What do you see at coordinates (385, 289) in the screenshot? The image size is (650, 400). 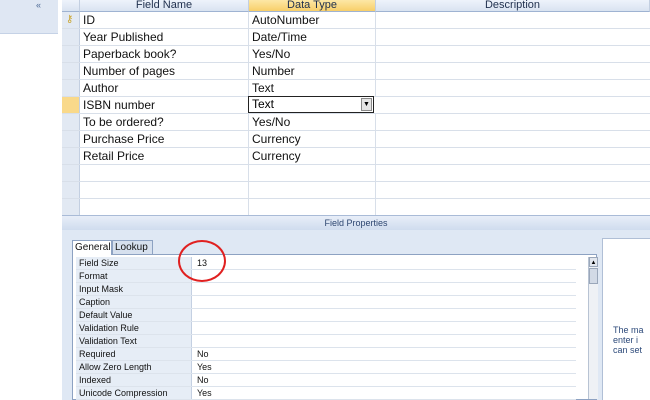 I see `input-mask-input` at bounding box center [385, 289].